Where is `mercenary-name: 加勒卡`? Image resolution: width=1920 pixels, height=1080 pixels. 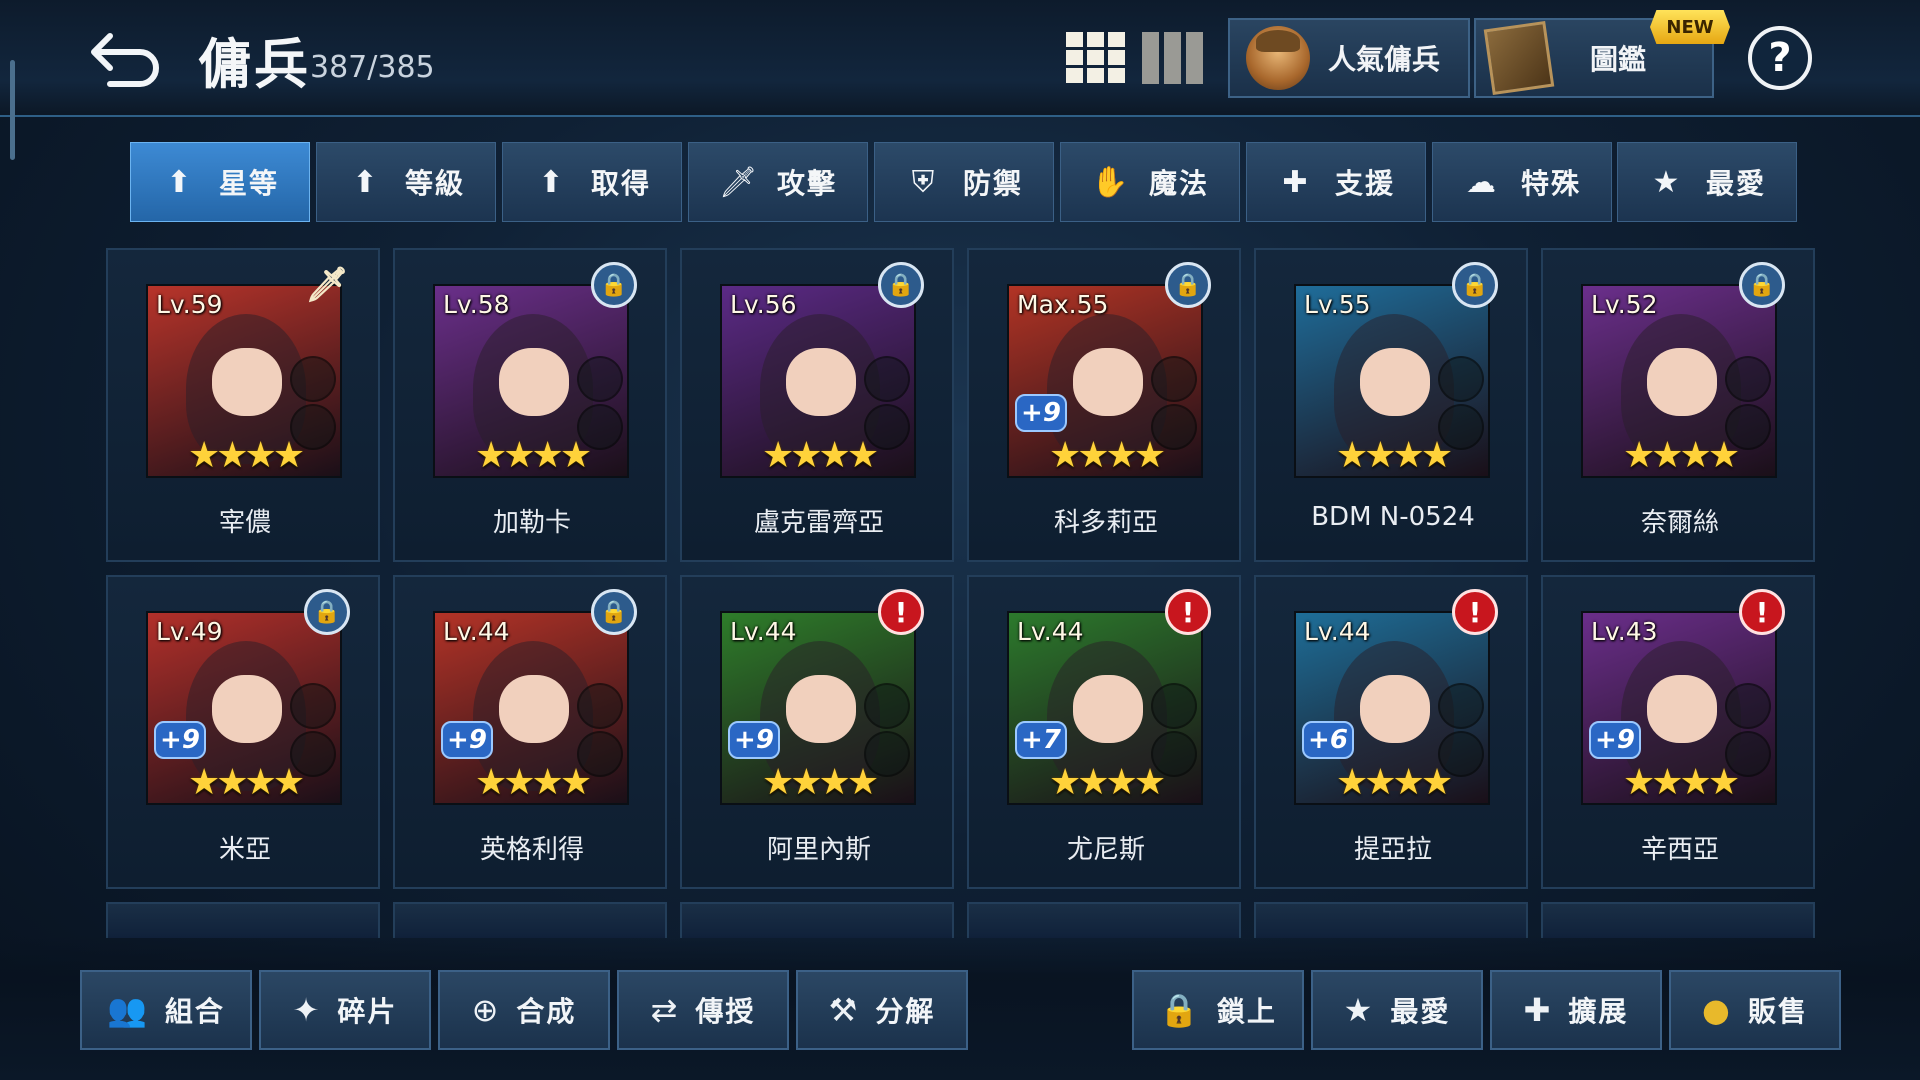 mercenary-name: 加勒卡 is located at coordinates (531, 523).